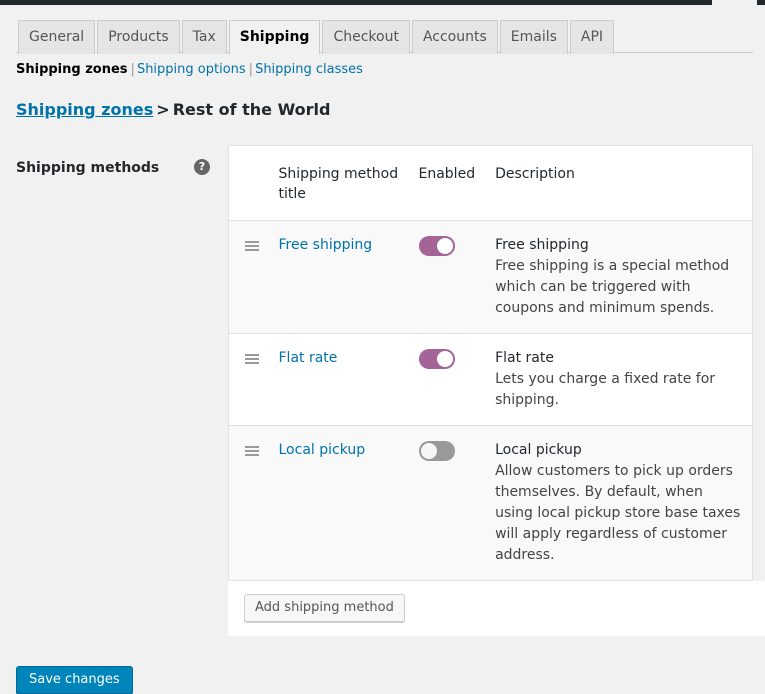 This screenshot has width=765, height=694. Describe the element at coordinates (339, 277) in the screenshot. I see `cell-method-title: Free shipping` at that location.